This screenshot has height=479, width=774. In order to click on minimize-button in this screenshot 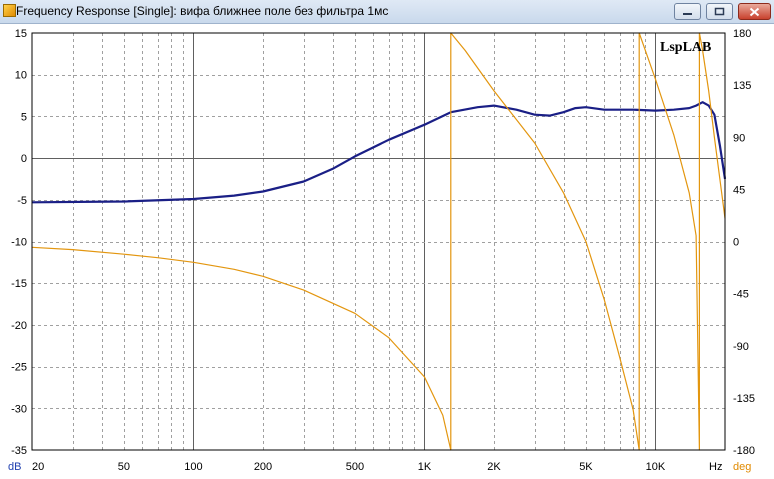, I will do `click(687, 11)`.